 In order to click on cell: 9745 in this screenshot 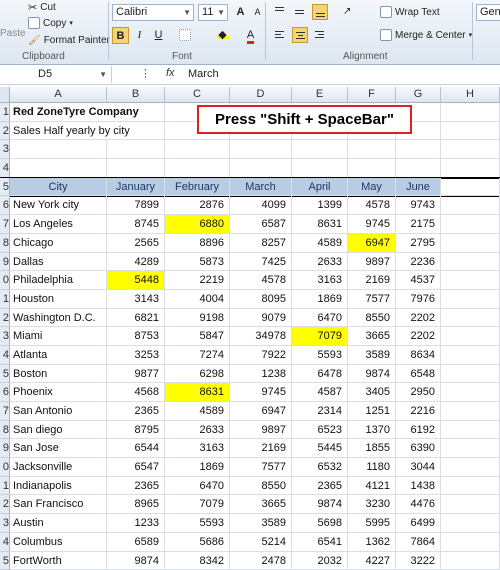, I will do `click(261, 392)`.